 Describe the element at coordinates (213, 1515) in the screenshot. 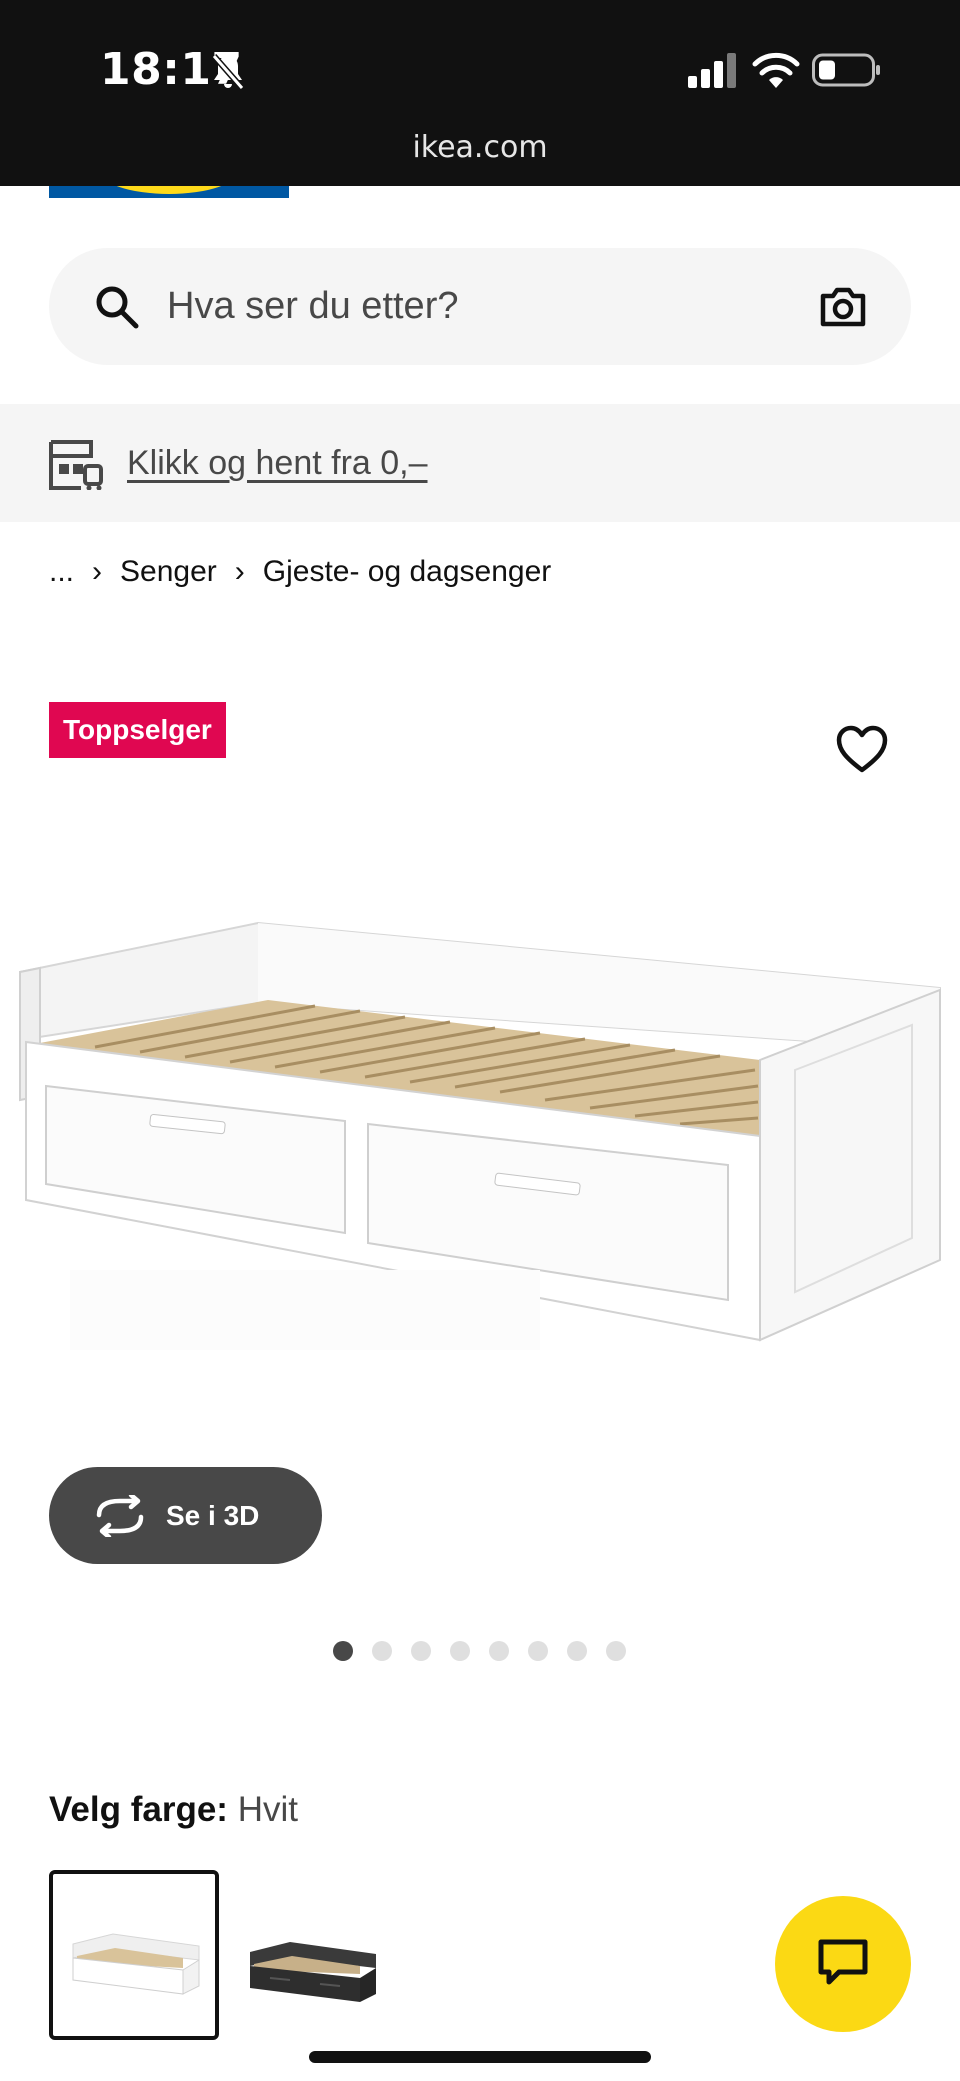

I see `view-3d-label: Se i 3D` at that location.